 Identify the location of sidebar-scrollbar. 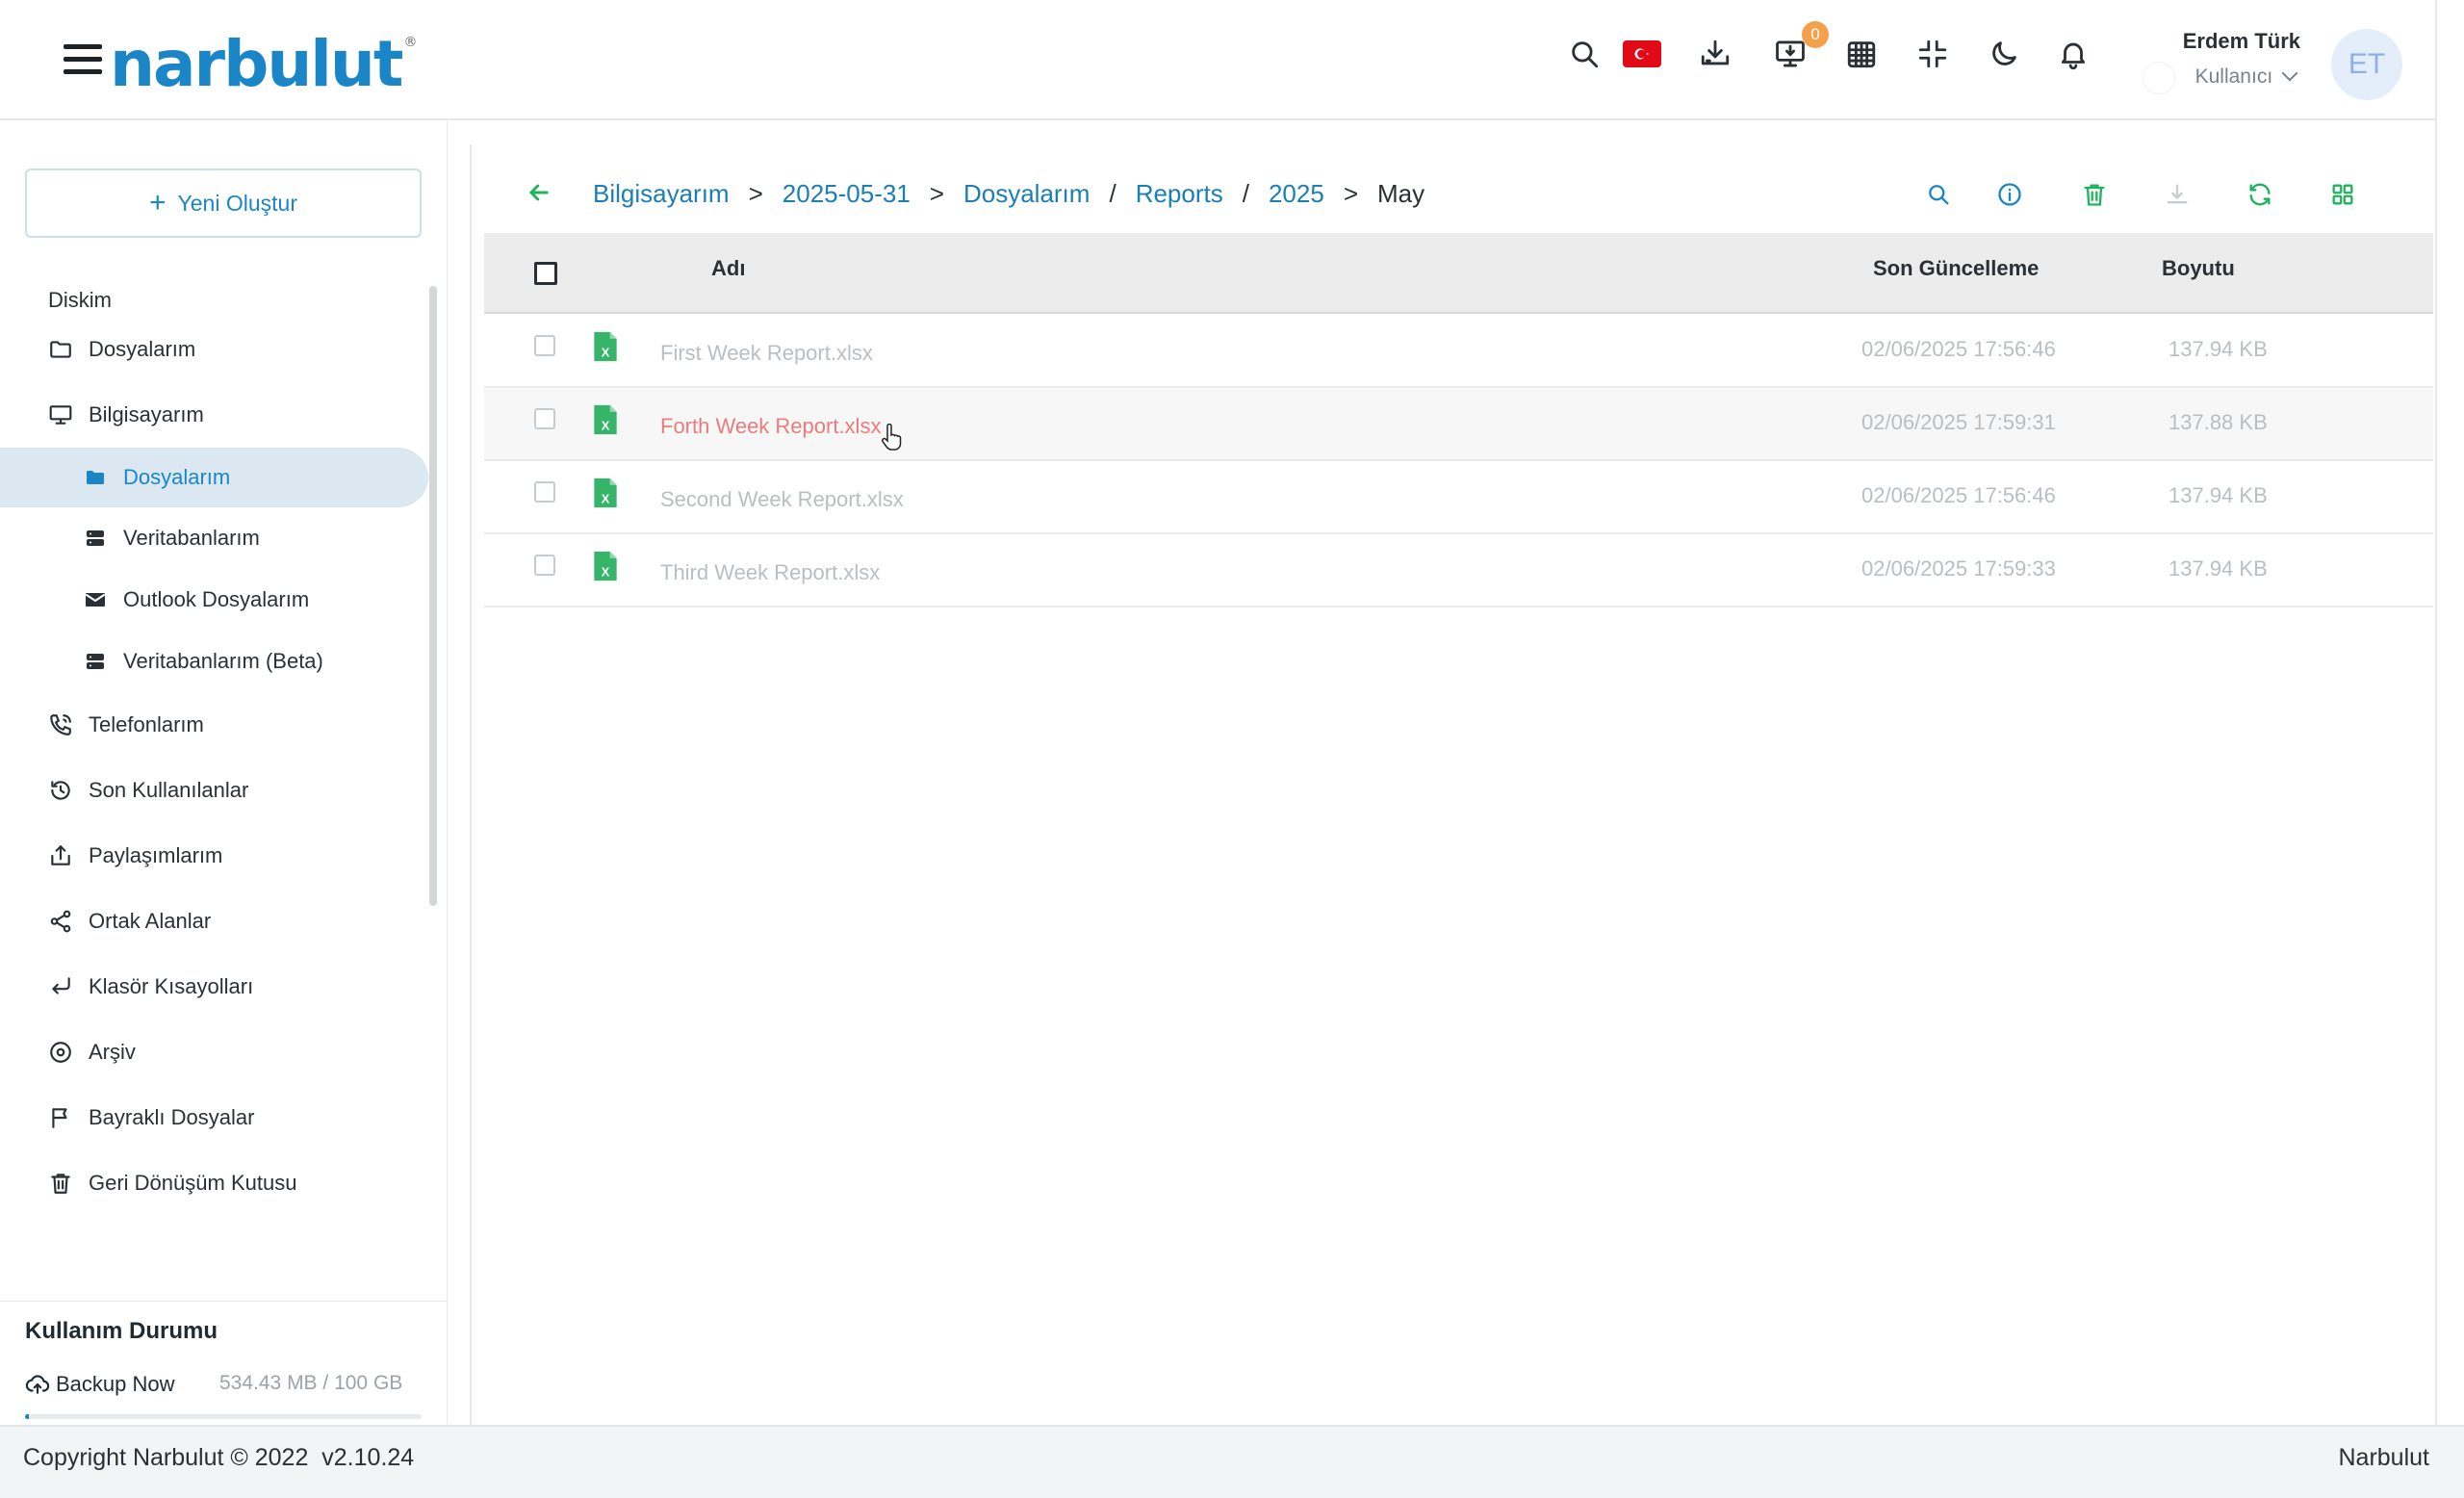
(433, 596).